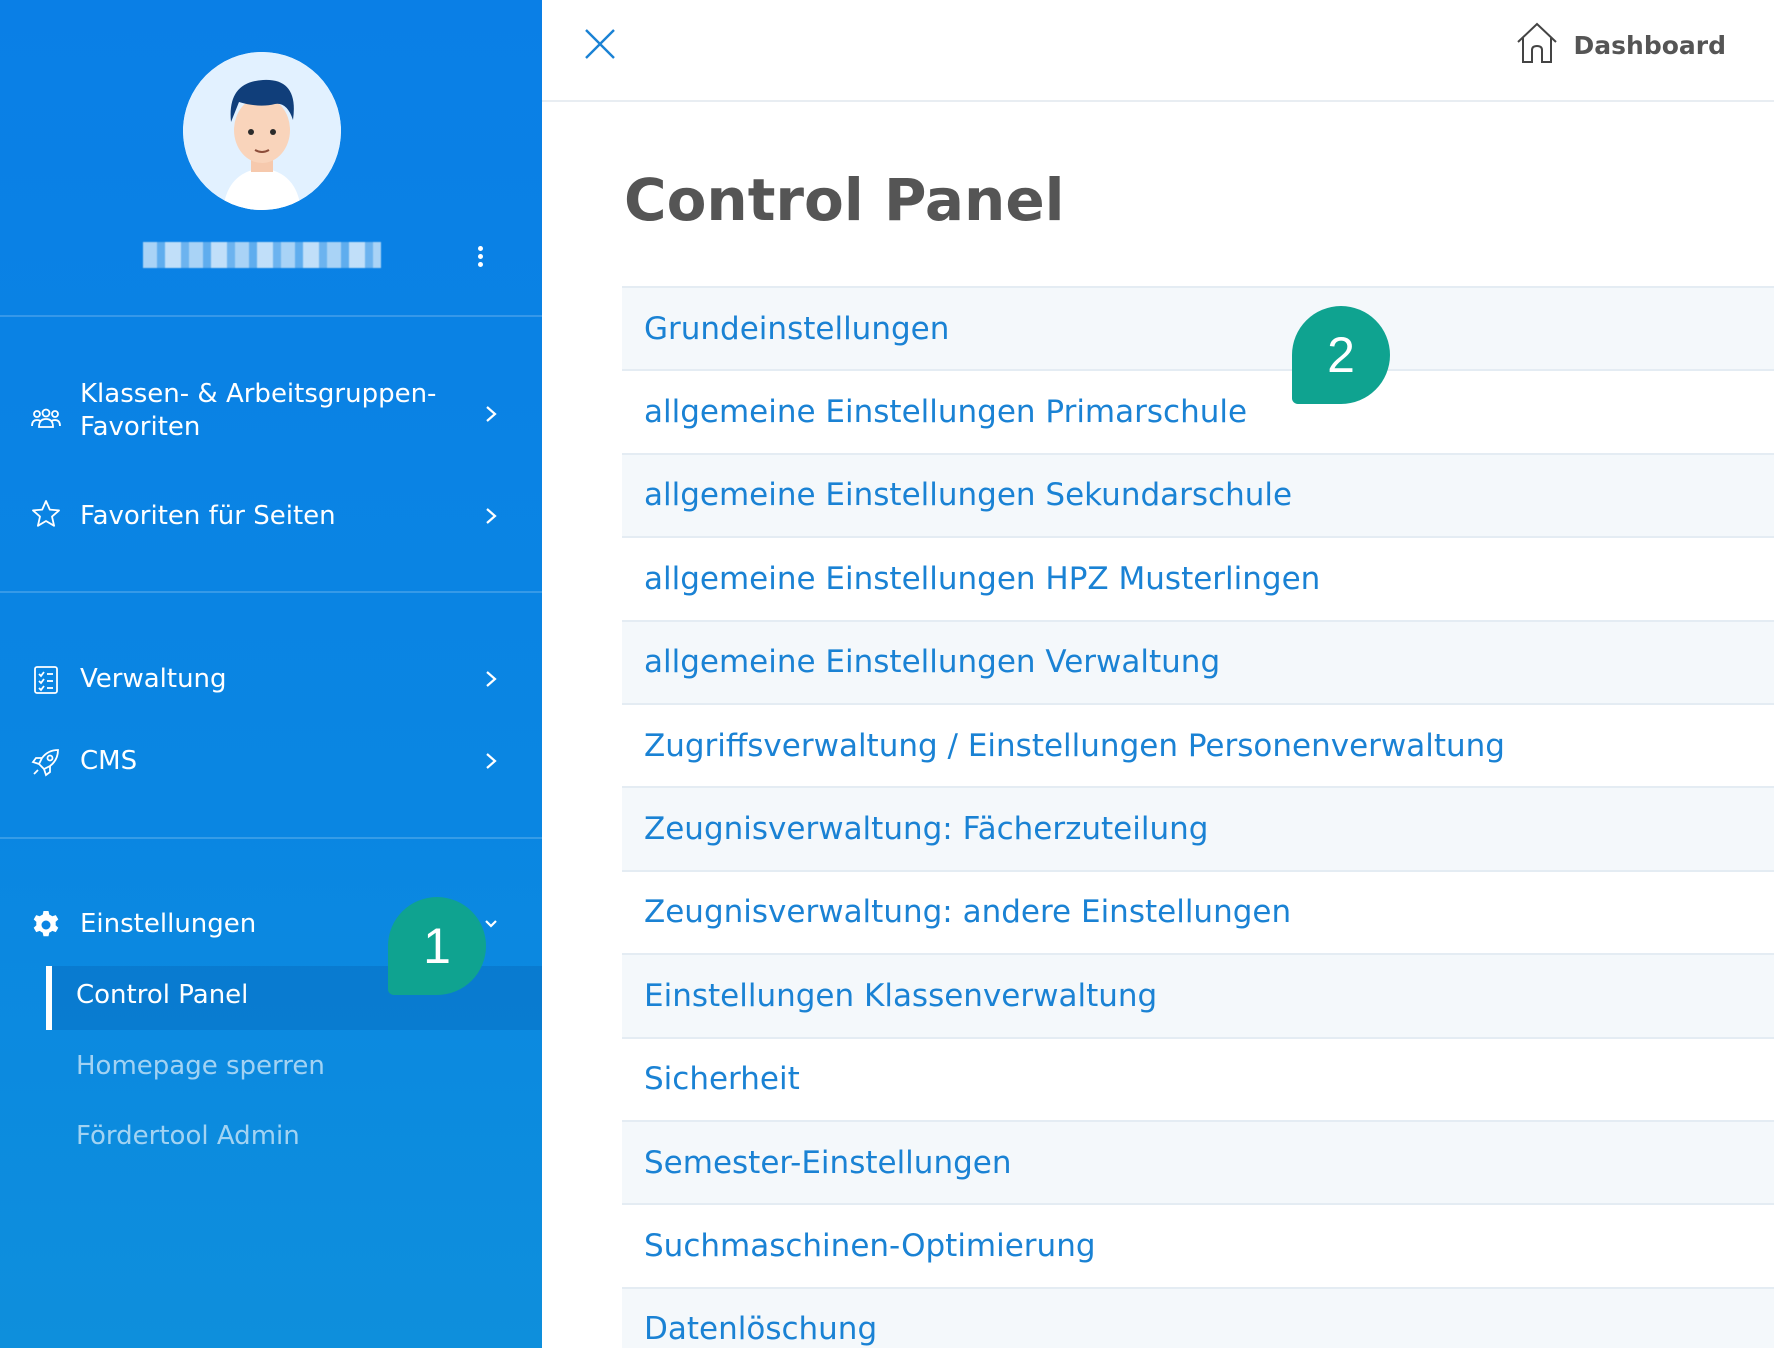 The width and height of the screenshot is (1774, 1348). Describe the element at coordinates (162, 995) in the screenshot. I see `sub-item-label-control-panel: Control Panel` at that location.